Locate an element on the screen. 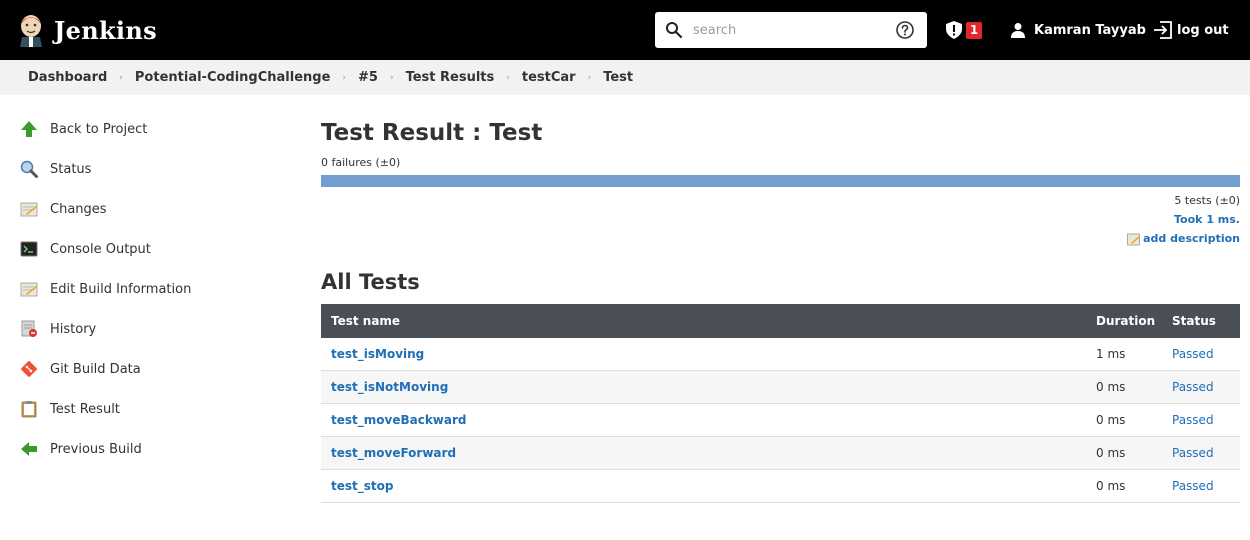 The image size is (1250, 540). left-arrow-icon is located at coordinates (29, 449).